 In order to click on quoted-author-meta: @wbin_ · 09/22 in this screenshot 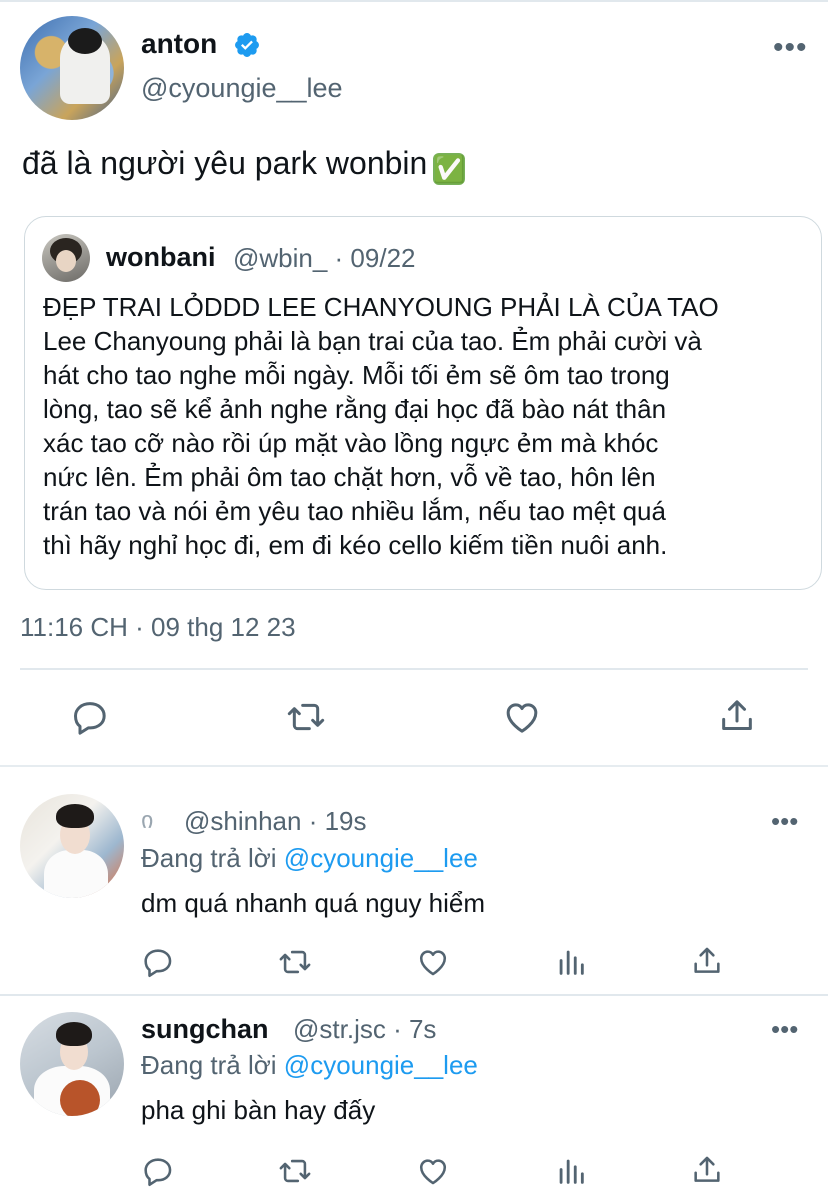, I will do `click(324, 258)`.